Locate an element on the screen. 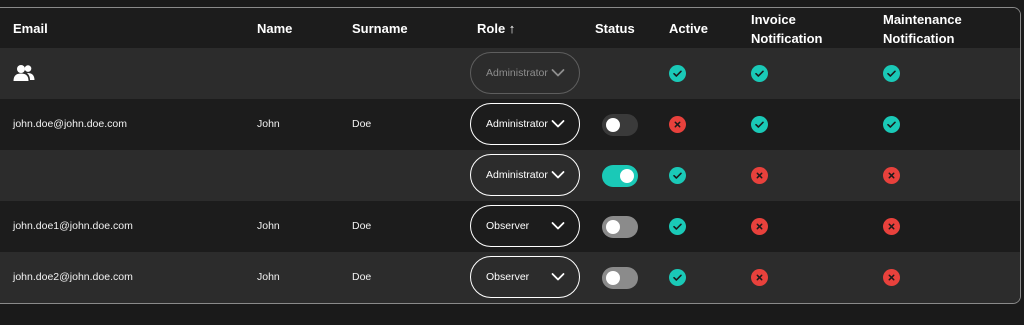 The width and height of the screenshot is (1024, 325). header-invoice-notification-line2: Notification is located at coordinates (787, 38).